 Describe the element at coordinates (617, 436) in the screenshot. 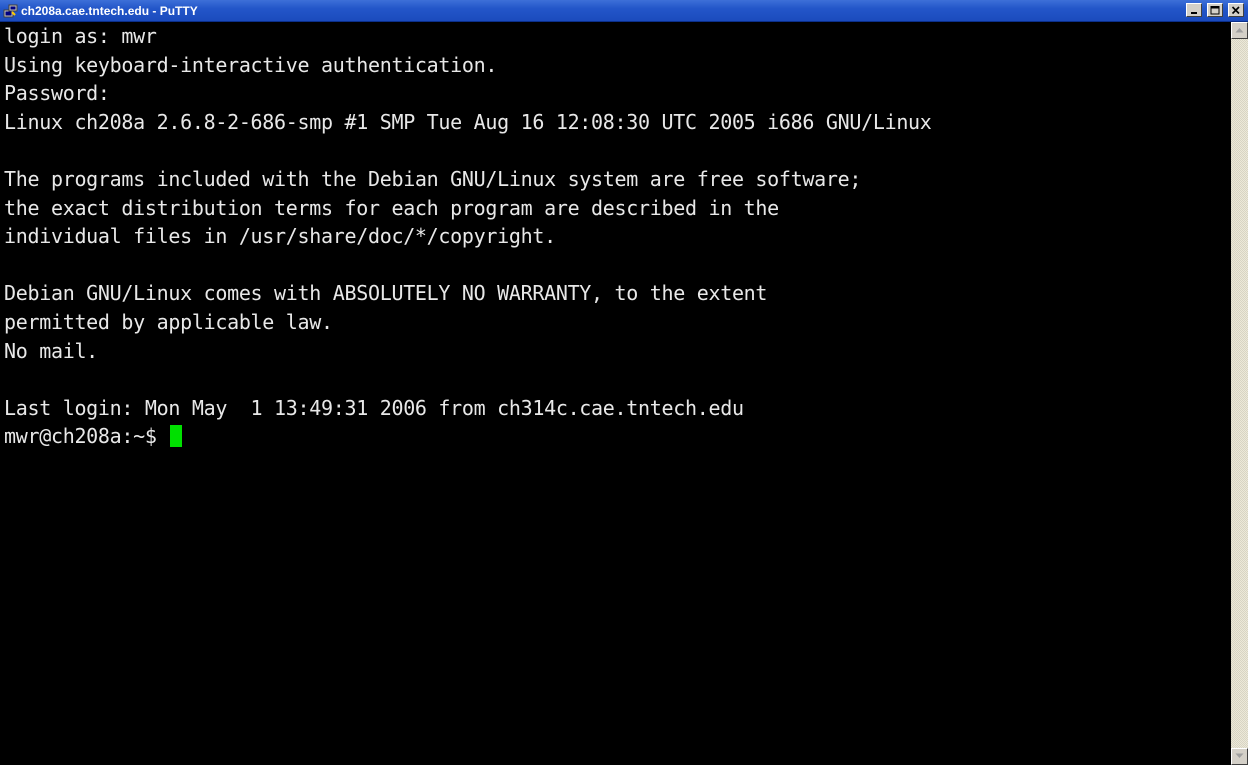

I see `prompt-line: mwr@ch208a:~$` at that location.